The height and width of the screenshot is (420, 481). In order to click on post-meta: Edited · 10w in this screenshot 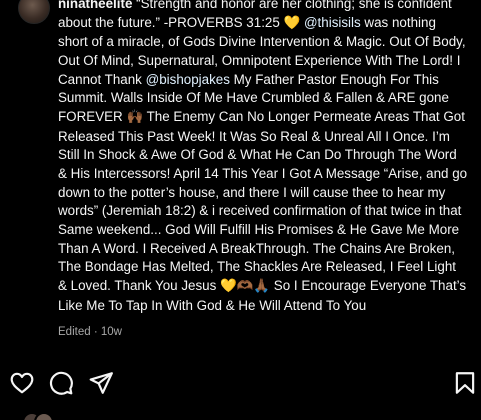, I will do `click(90, 332)`.